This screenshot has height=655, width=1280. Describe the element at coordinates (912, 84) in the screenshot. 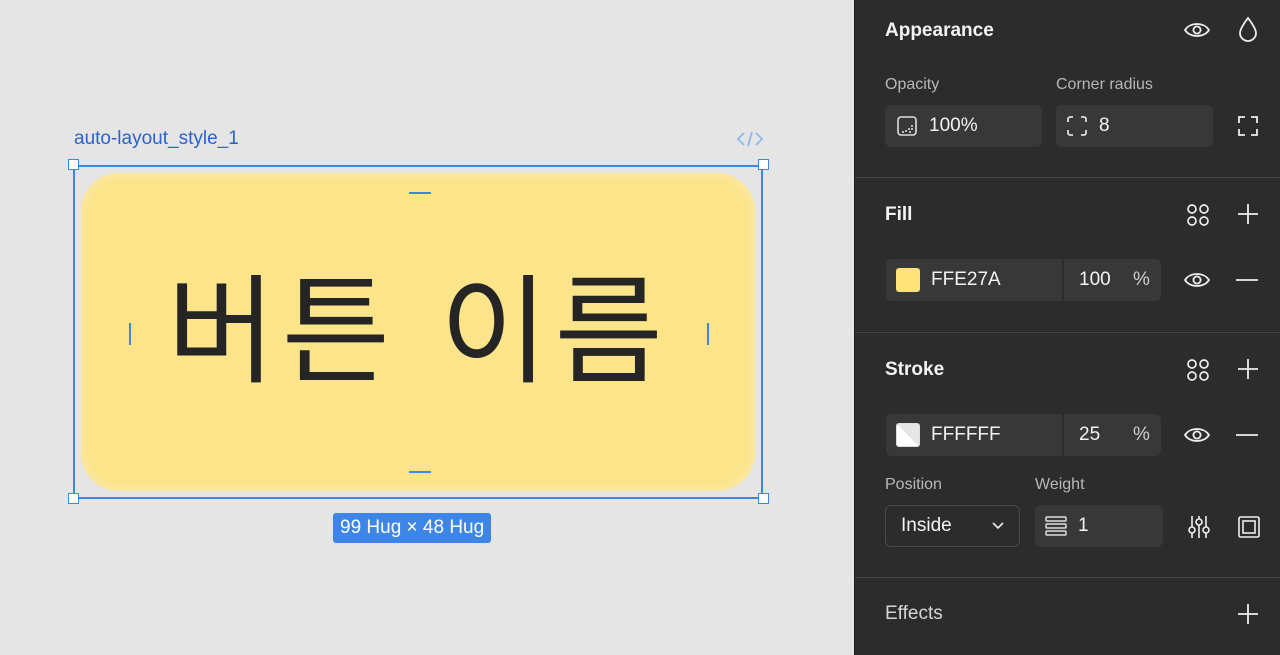

I see `opacity-label: Opacity` at that location.